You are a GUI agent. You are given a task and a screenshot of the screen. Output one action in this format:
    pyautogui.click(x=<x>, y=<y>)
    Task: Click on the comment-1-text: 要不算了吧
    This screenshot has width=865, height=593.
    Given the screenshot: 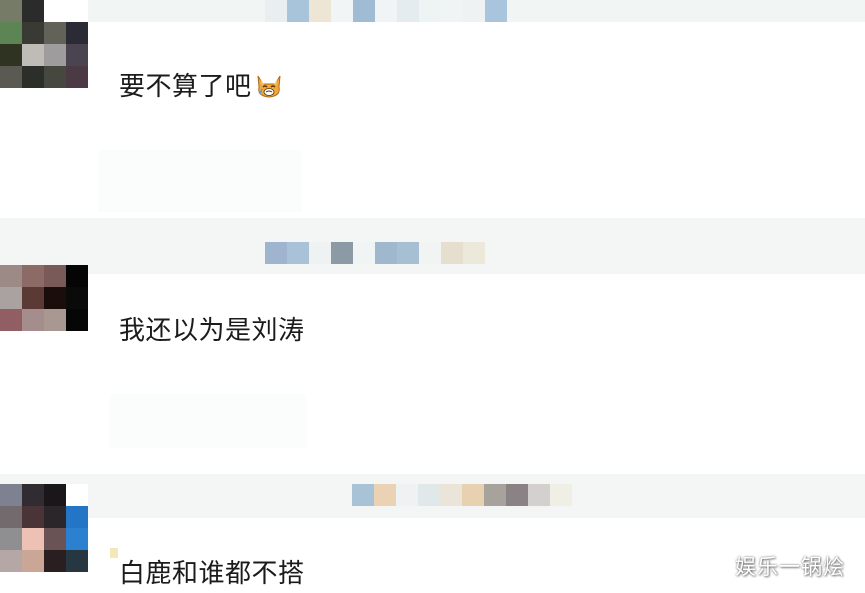 What is the action you would take?
    pyautogui.click(x=185, y=87)
    